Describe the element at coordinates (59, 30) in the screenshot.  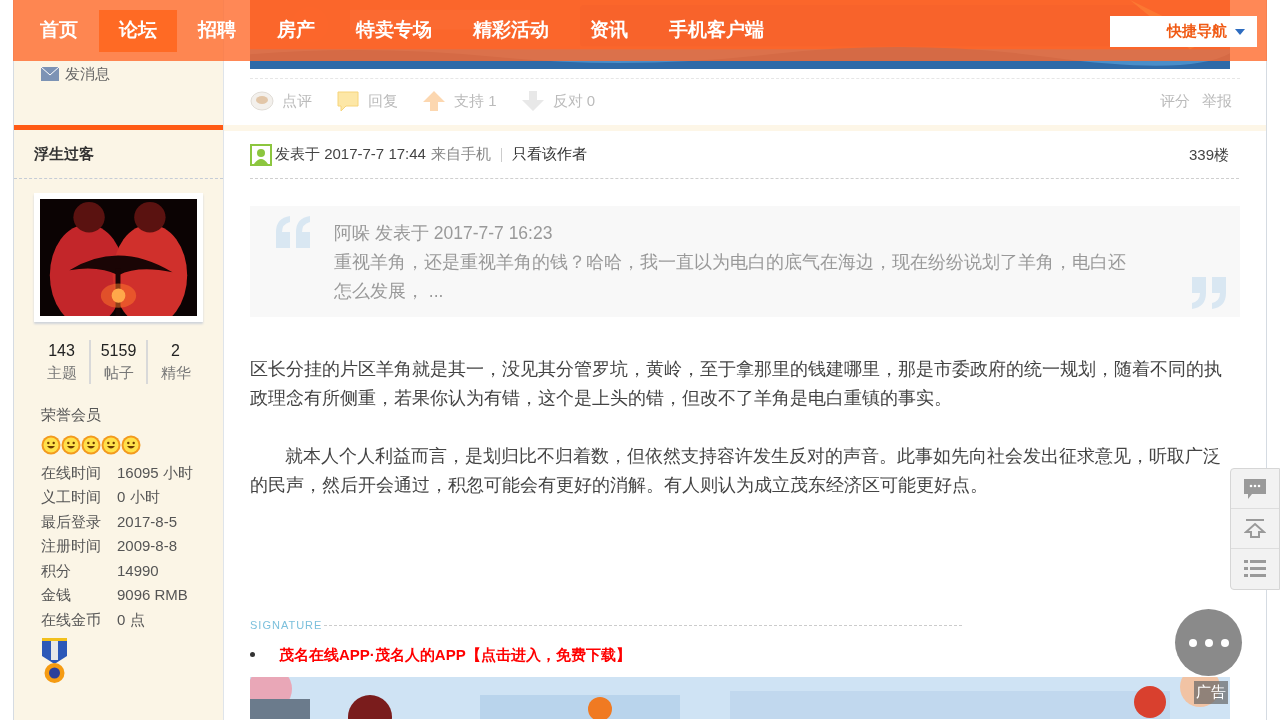
I see `nav-tab: 首页` at that location.